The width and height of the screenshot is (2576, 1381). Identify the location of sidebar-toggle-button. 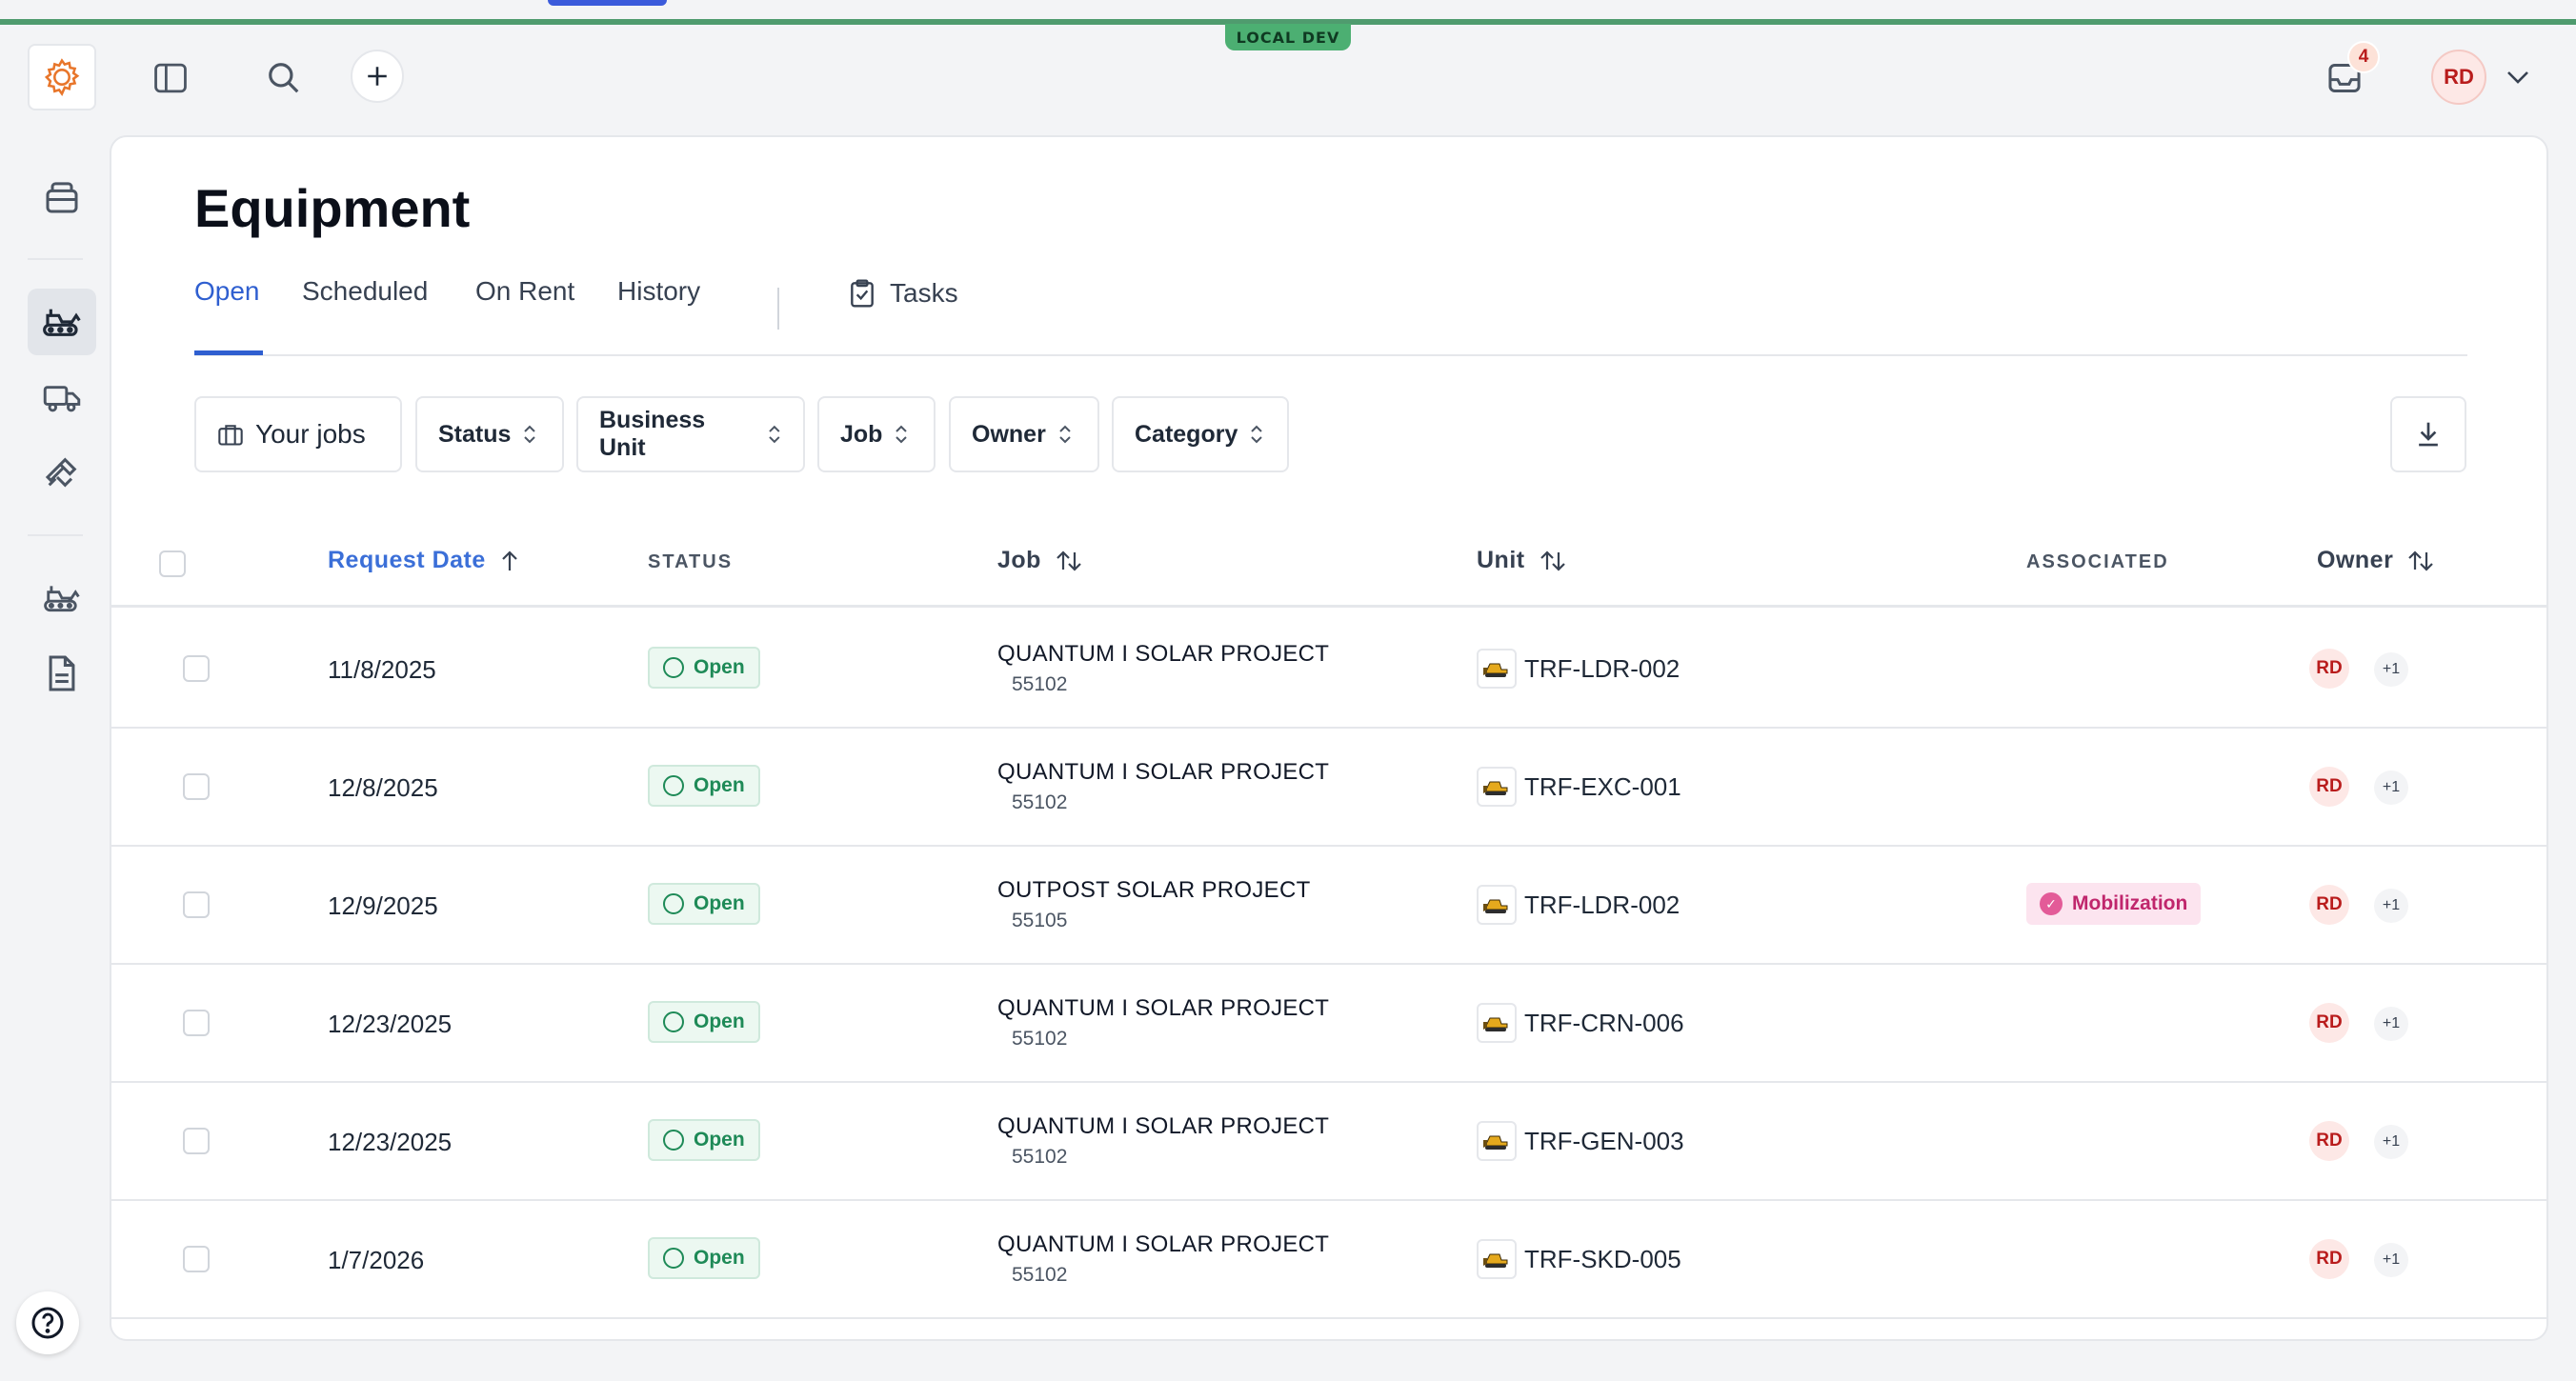
(170, 78).